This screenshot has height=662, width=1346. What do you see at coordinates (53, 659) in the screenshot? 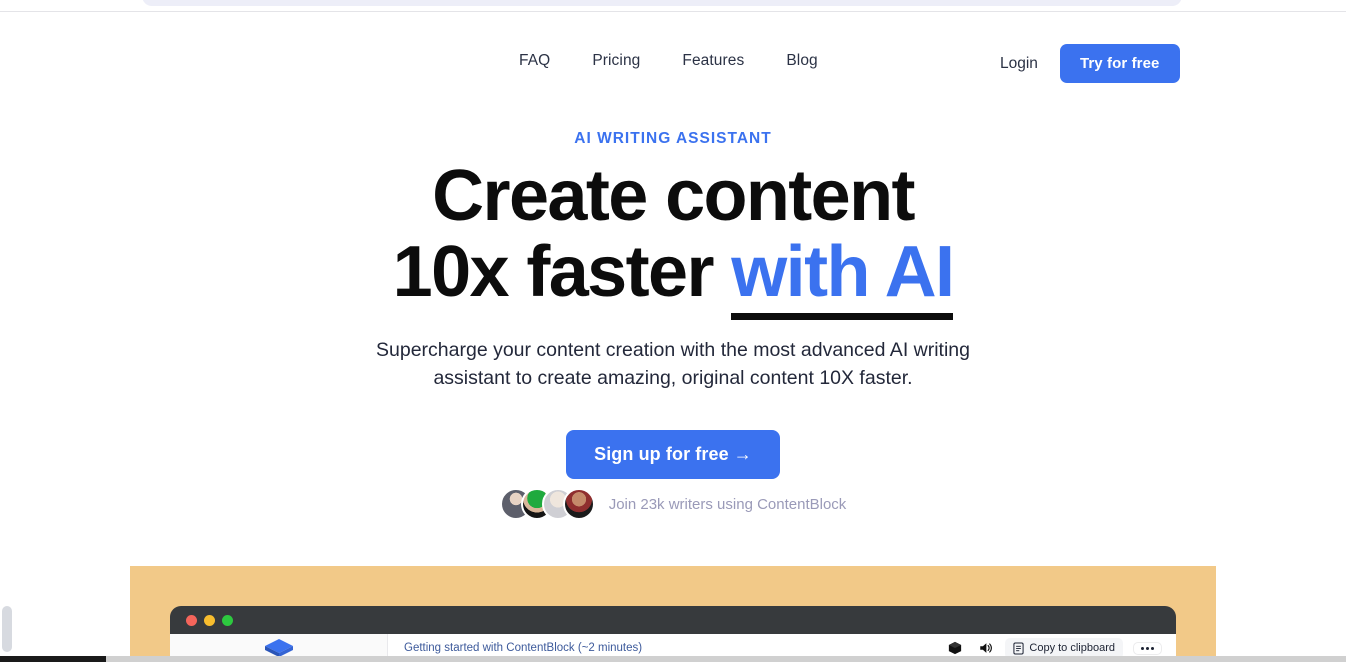
I see `horizontal-scrollbar-thumb` at bounding box center [53, 659].